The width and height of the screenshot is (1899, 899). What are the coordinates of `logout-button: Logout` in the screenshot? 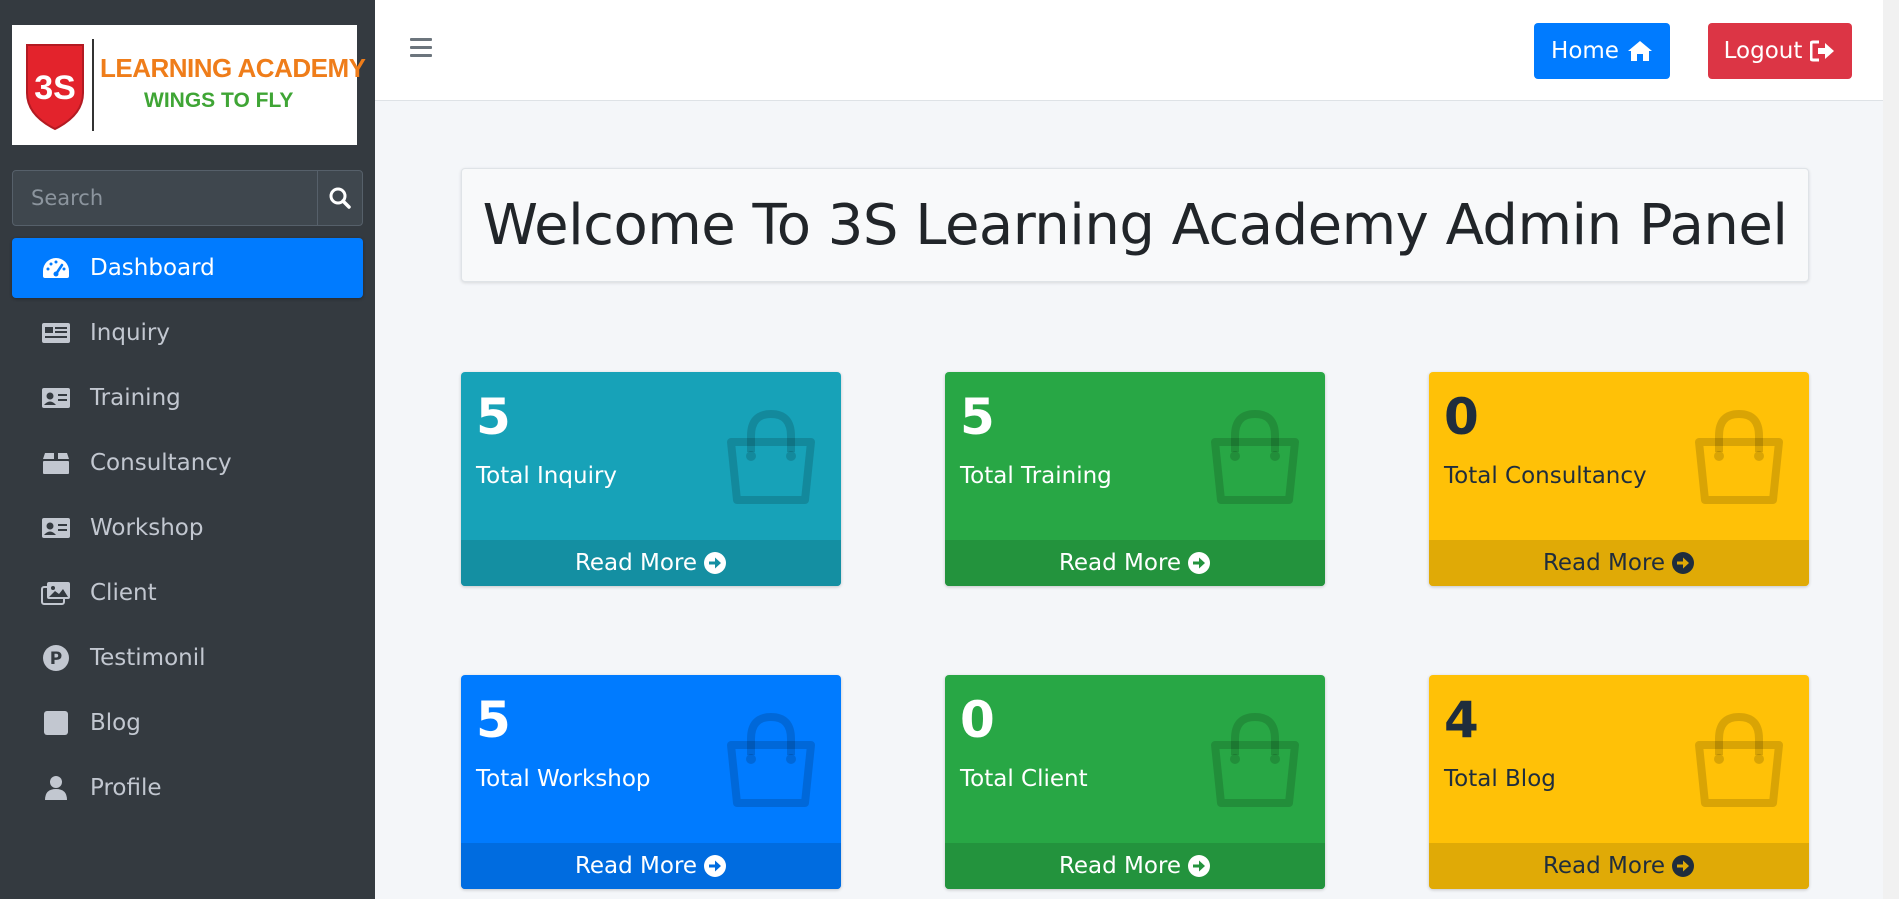 It's located at (1780, 51).